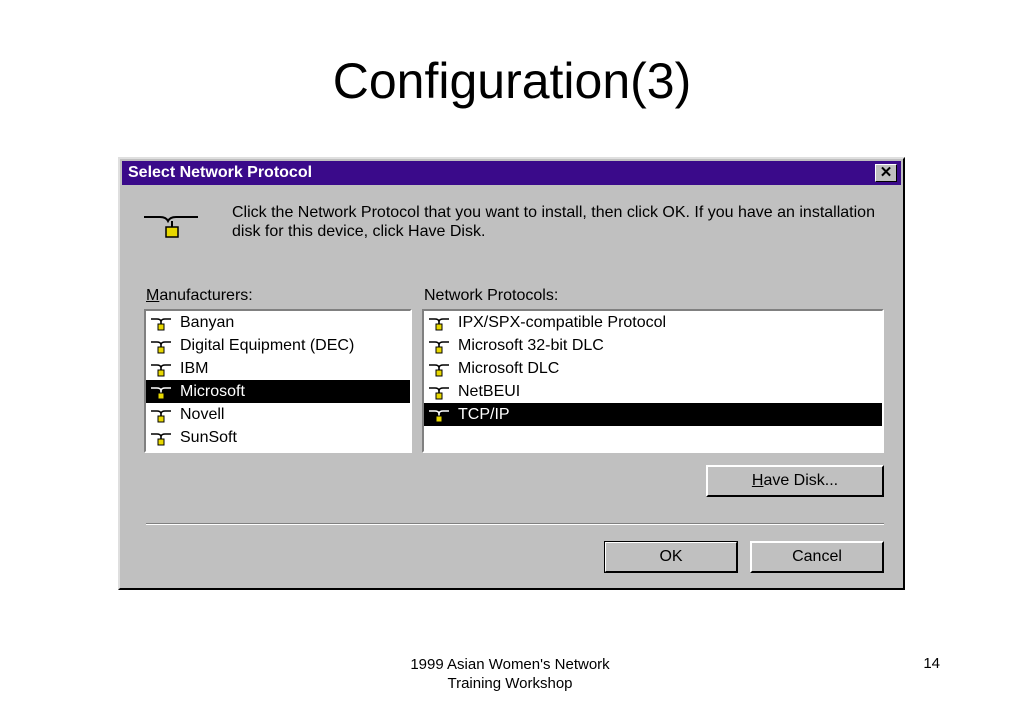 The height and width of the screenshot is (709, 1024). I want to click on manufacturer-item-label: Novell, so click(202, 414).